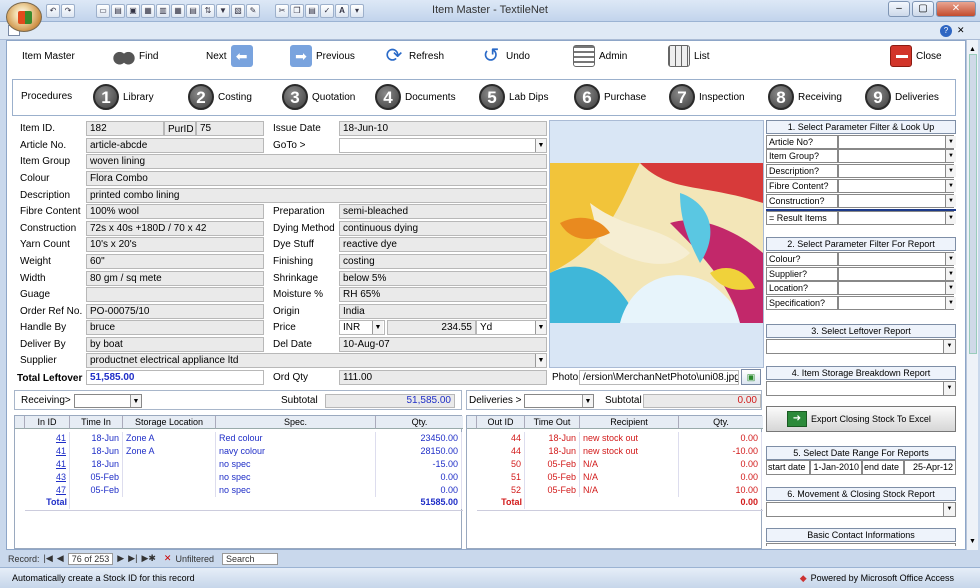 This screenshot has height=588, width=980. Describe the element at coordinates (836, 467) in the screenshot. I see `start-date-field: 1-Jan-2010` at that location.